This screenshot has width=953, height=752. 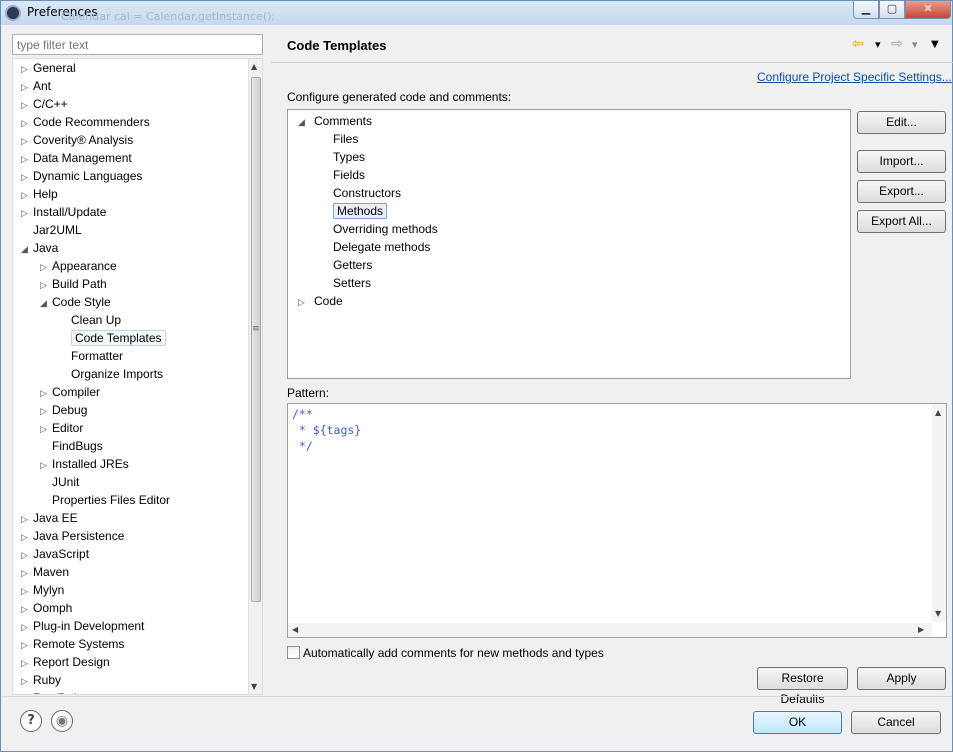 What do you see at coordinates (72, 536) in the screenshot?
I see `tree-item: ▷ Java Persistence` at bounding box center [72, 536].